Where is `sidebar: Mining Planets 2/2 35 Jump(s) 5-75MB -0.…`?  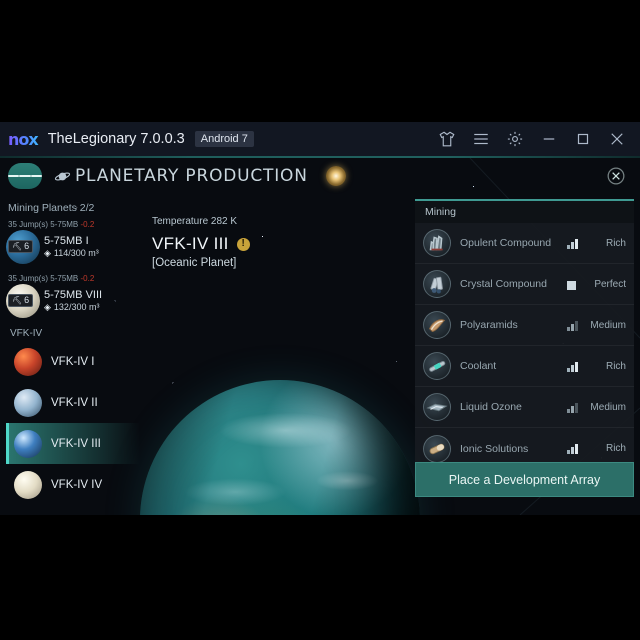 sidebar: Mining Planets 2/2 35 Jump(s) 5-75MB -0.… is located at coordinates (70, 355).